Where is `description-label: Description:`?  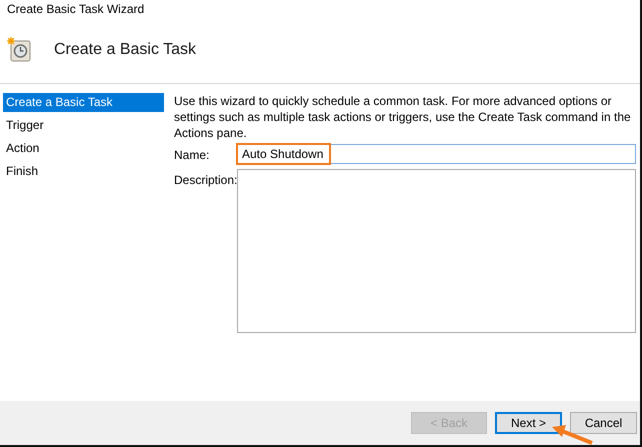 description-label: Description: is located at coordinates (205, 179).